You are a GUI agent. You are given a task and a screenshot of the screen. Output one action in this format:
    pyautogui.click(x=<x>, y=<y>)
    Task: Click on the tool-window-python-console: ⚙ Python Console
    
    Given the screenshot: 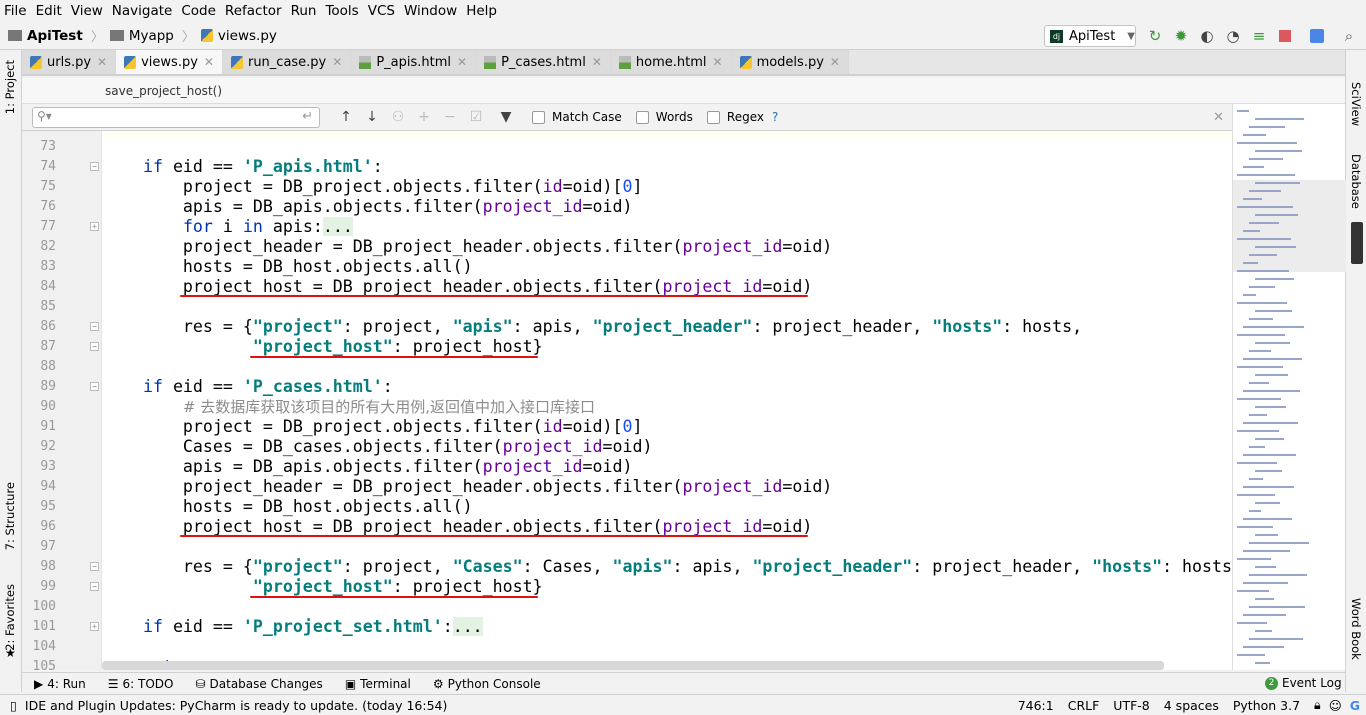 What is the action you would take?
    pyautogui.click(x=486, y=684)
    